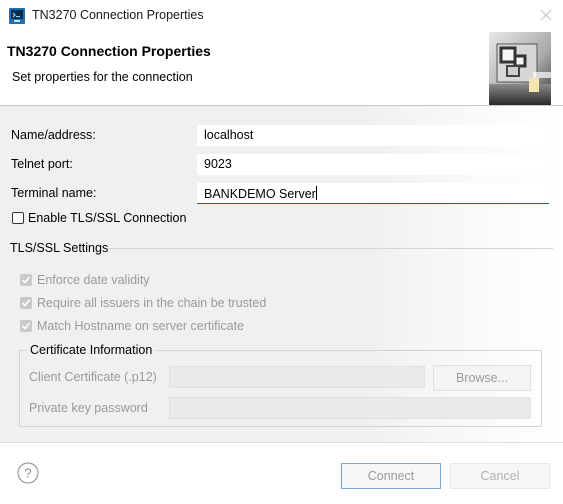 This screenshot has height=504, width=563. I want to click on enable-tls-label: Enable TLS/SSL Connection, so click(107, 218).